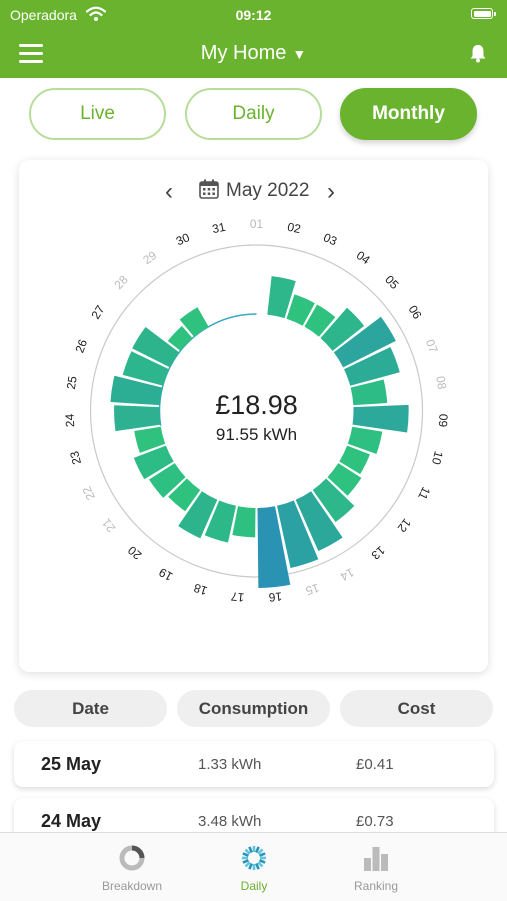 The height and width of the screenshot is (901, 507). I want to click on bottom-tab-bar: Breakdown Daily Ranking, so click(253, 866).